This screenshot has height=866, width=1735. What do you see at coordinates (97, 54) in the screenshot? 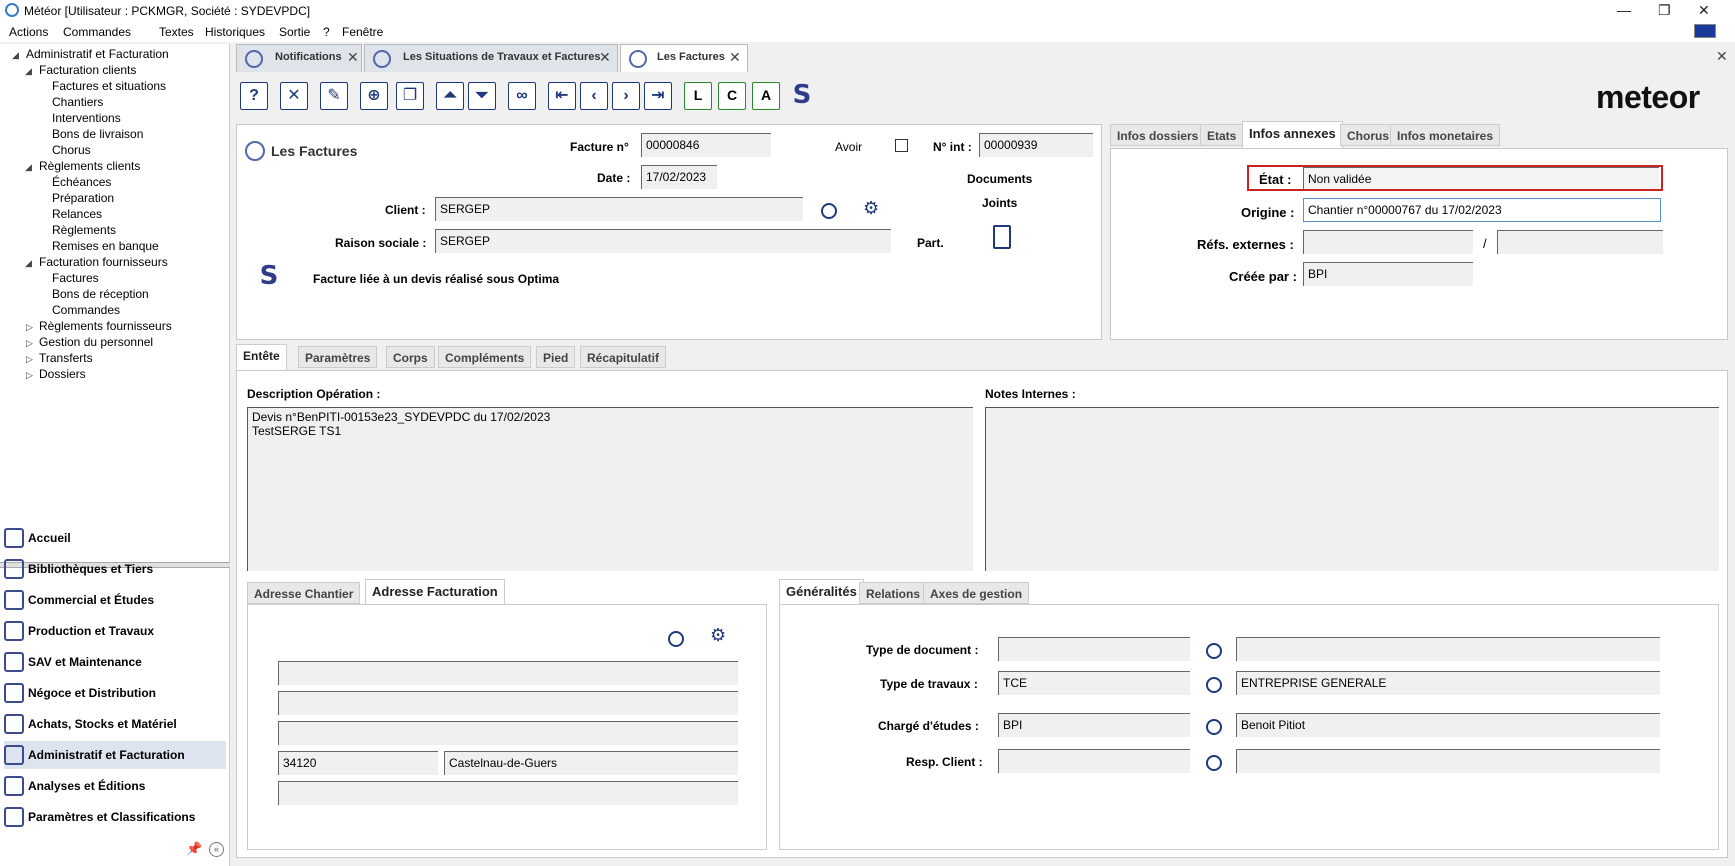
I see `tree-root: Administratif et Facturation` at bounding box center [97, 54].